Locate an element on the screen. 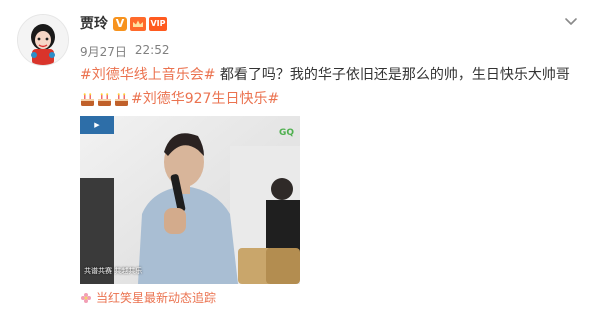 The image size is (594, 317). chevron-down-icon is located at coordinates (571, 21).